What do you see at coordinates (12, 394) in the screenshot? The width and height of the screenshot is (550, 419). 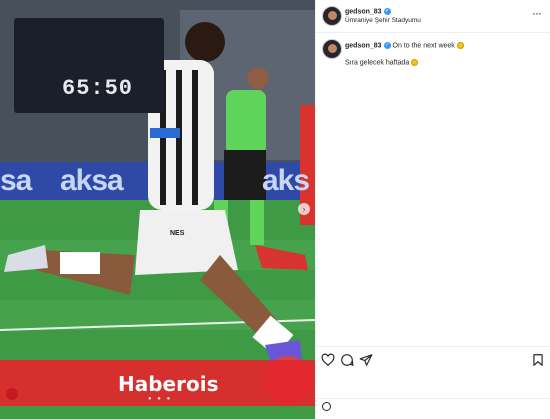 I see `watermark-logo-icon` at bounding box center [12, 394].